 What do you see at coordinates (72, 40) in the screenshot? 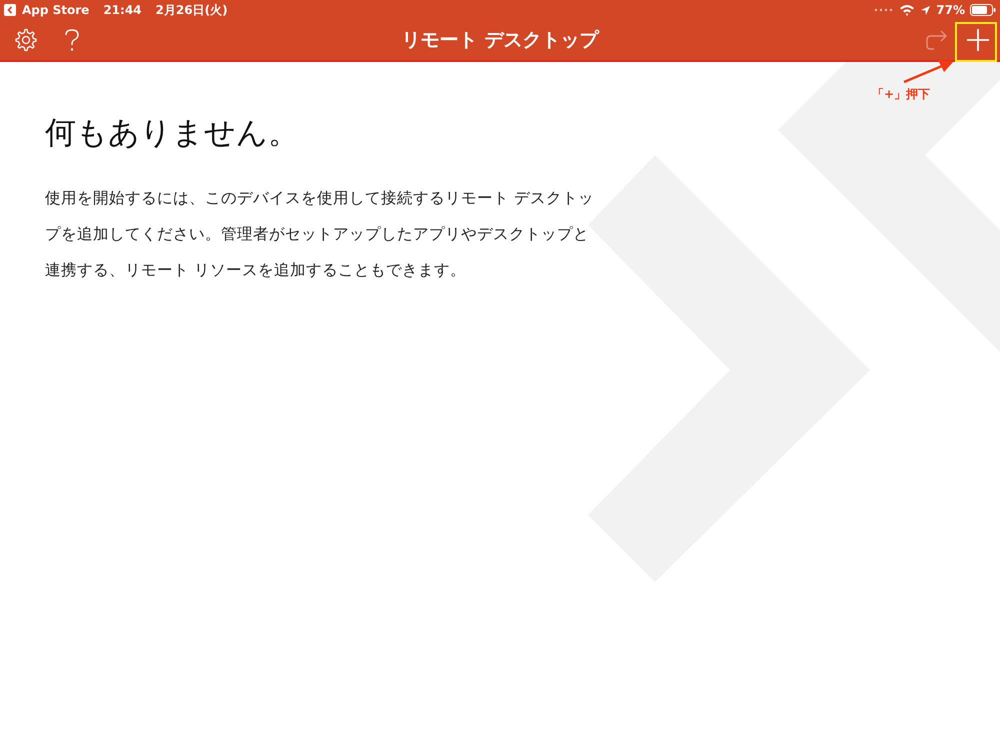
I see `help-icon` at bounding box center [72, 40].